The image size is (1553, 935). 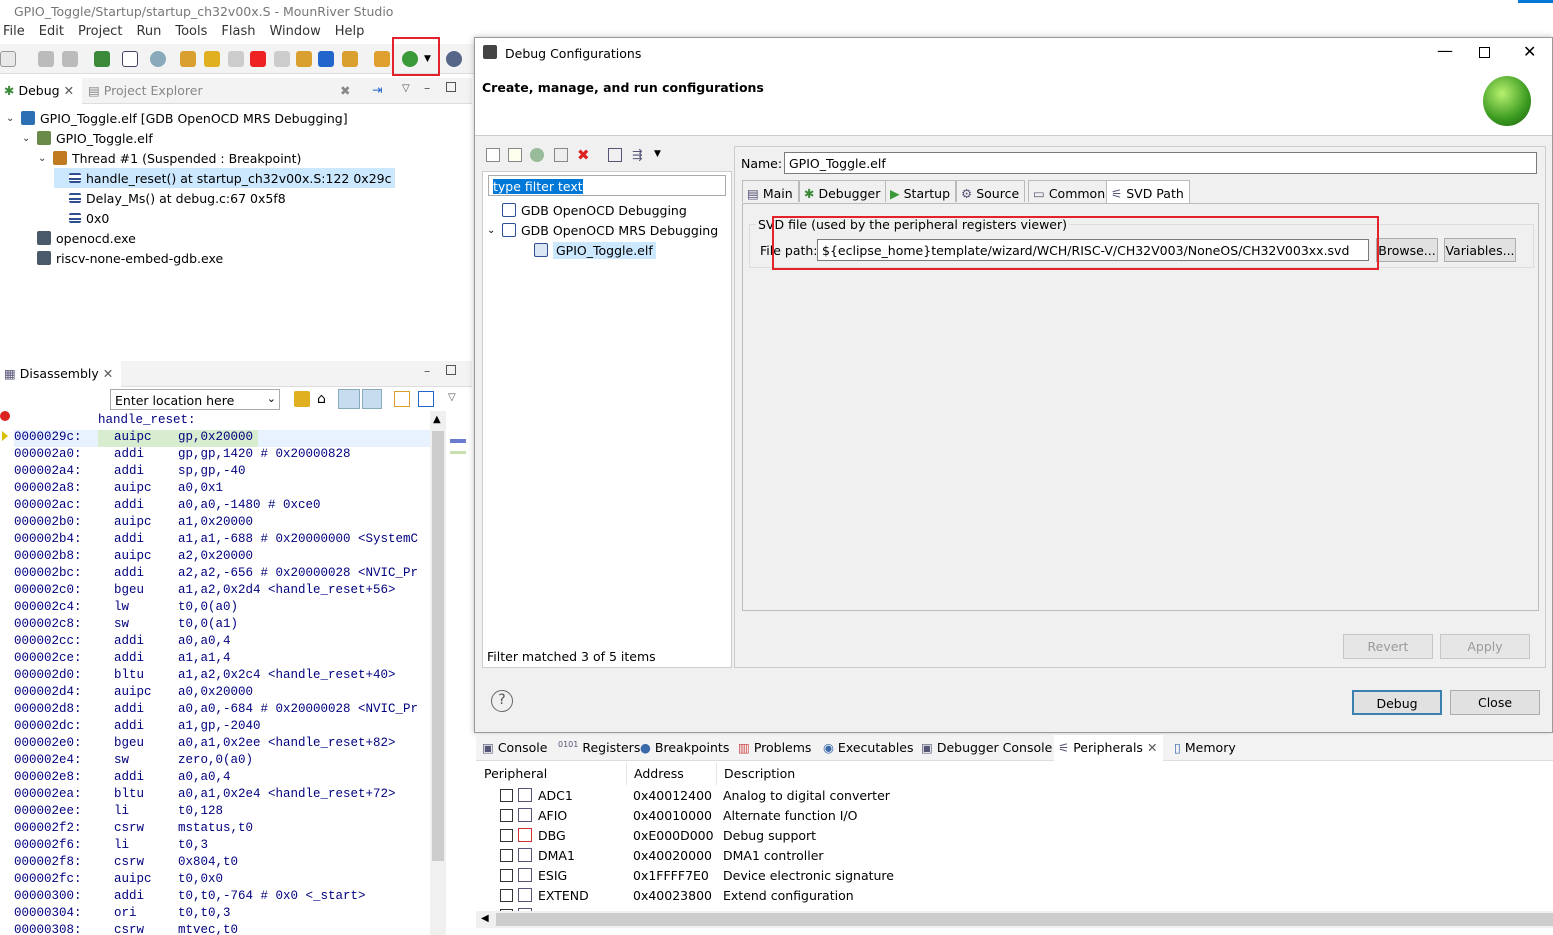 I want to click on tab-memory: ▯ Memory, so click(x=1206, y=748).